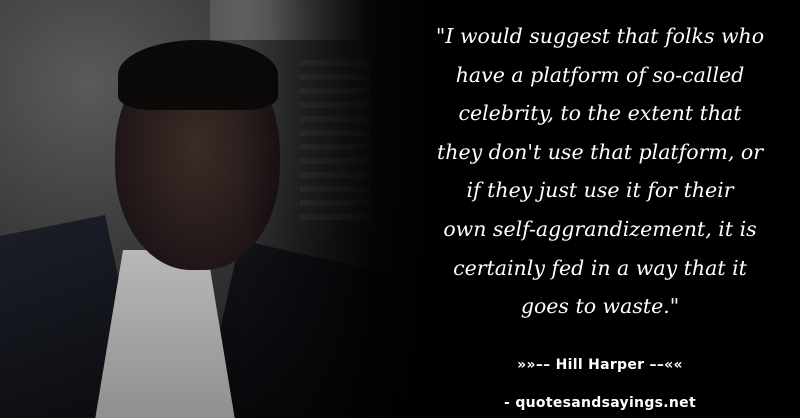 Image resolution: width=800 pixels, height=418 pixels. I want to click on source-website: - quotesandsayings.net, so click(600, 403).